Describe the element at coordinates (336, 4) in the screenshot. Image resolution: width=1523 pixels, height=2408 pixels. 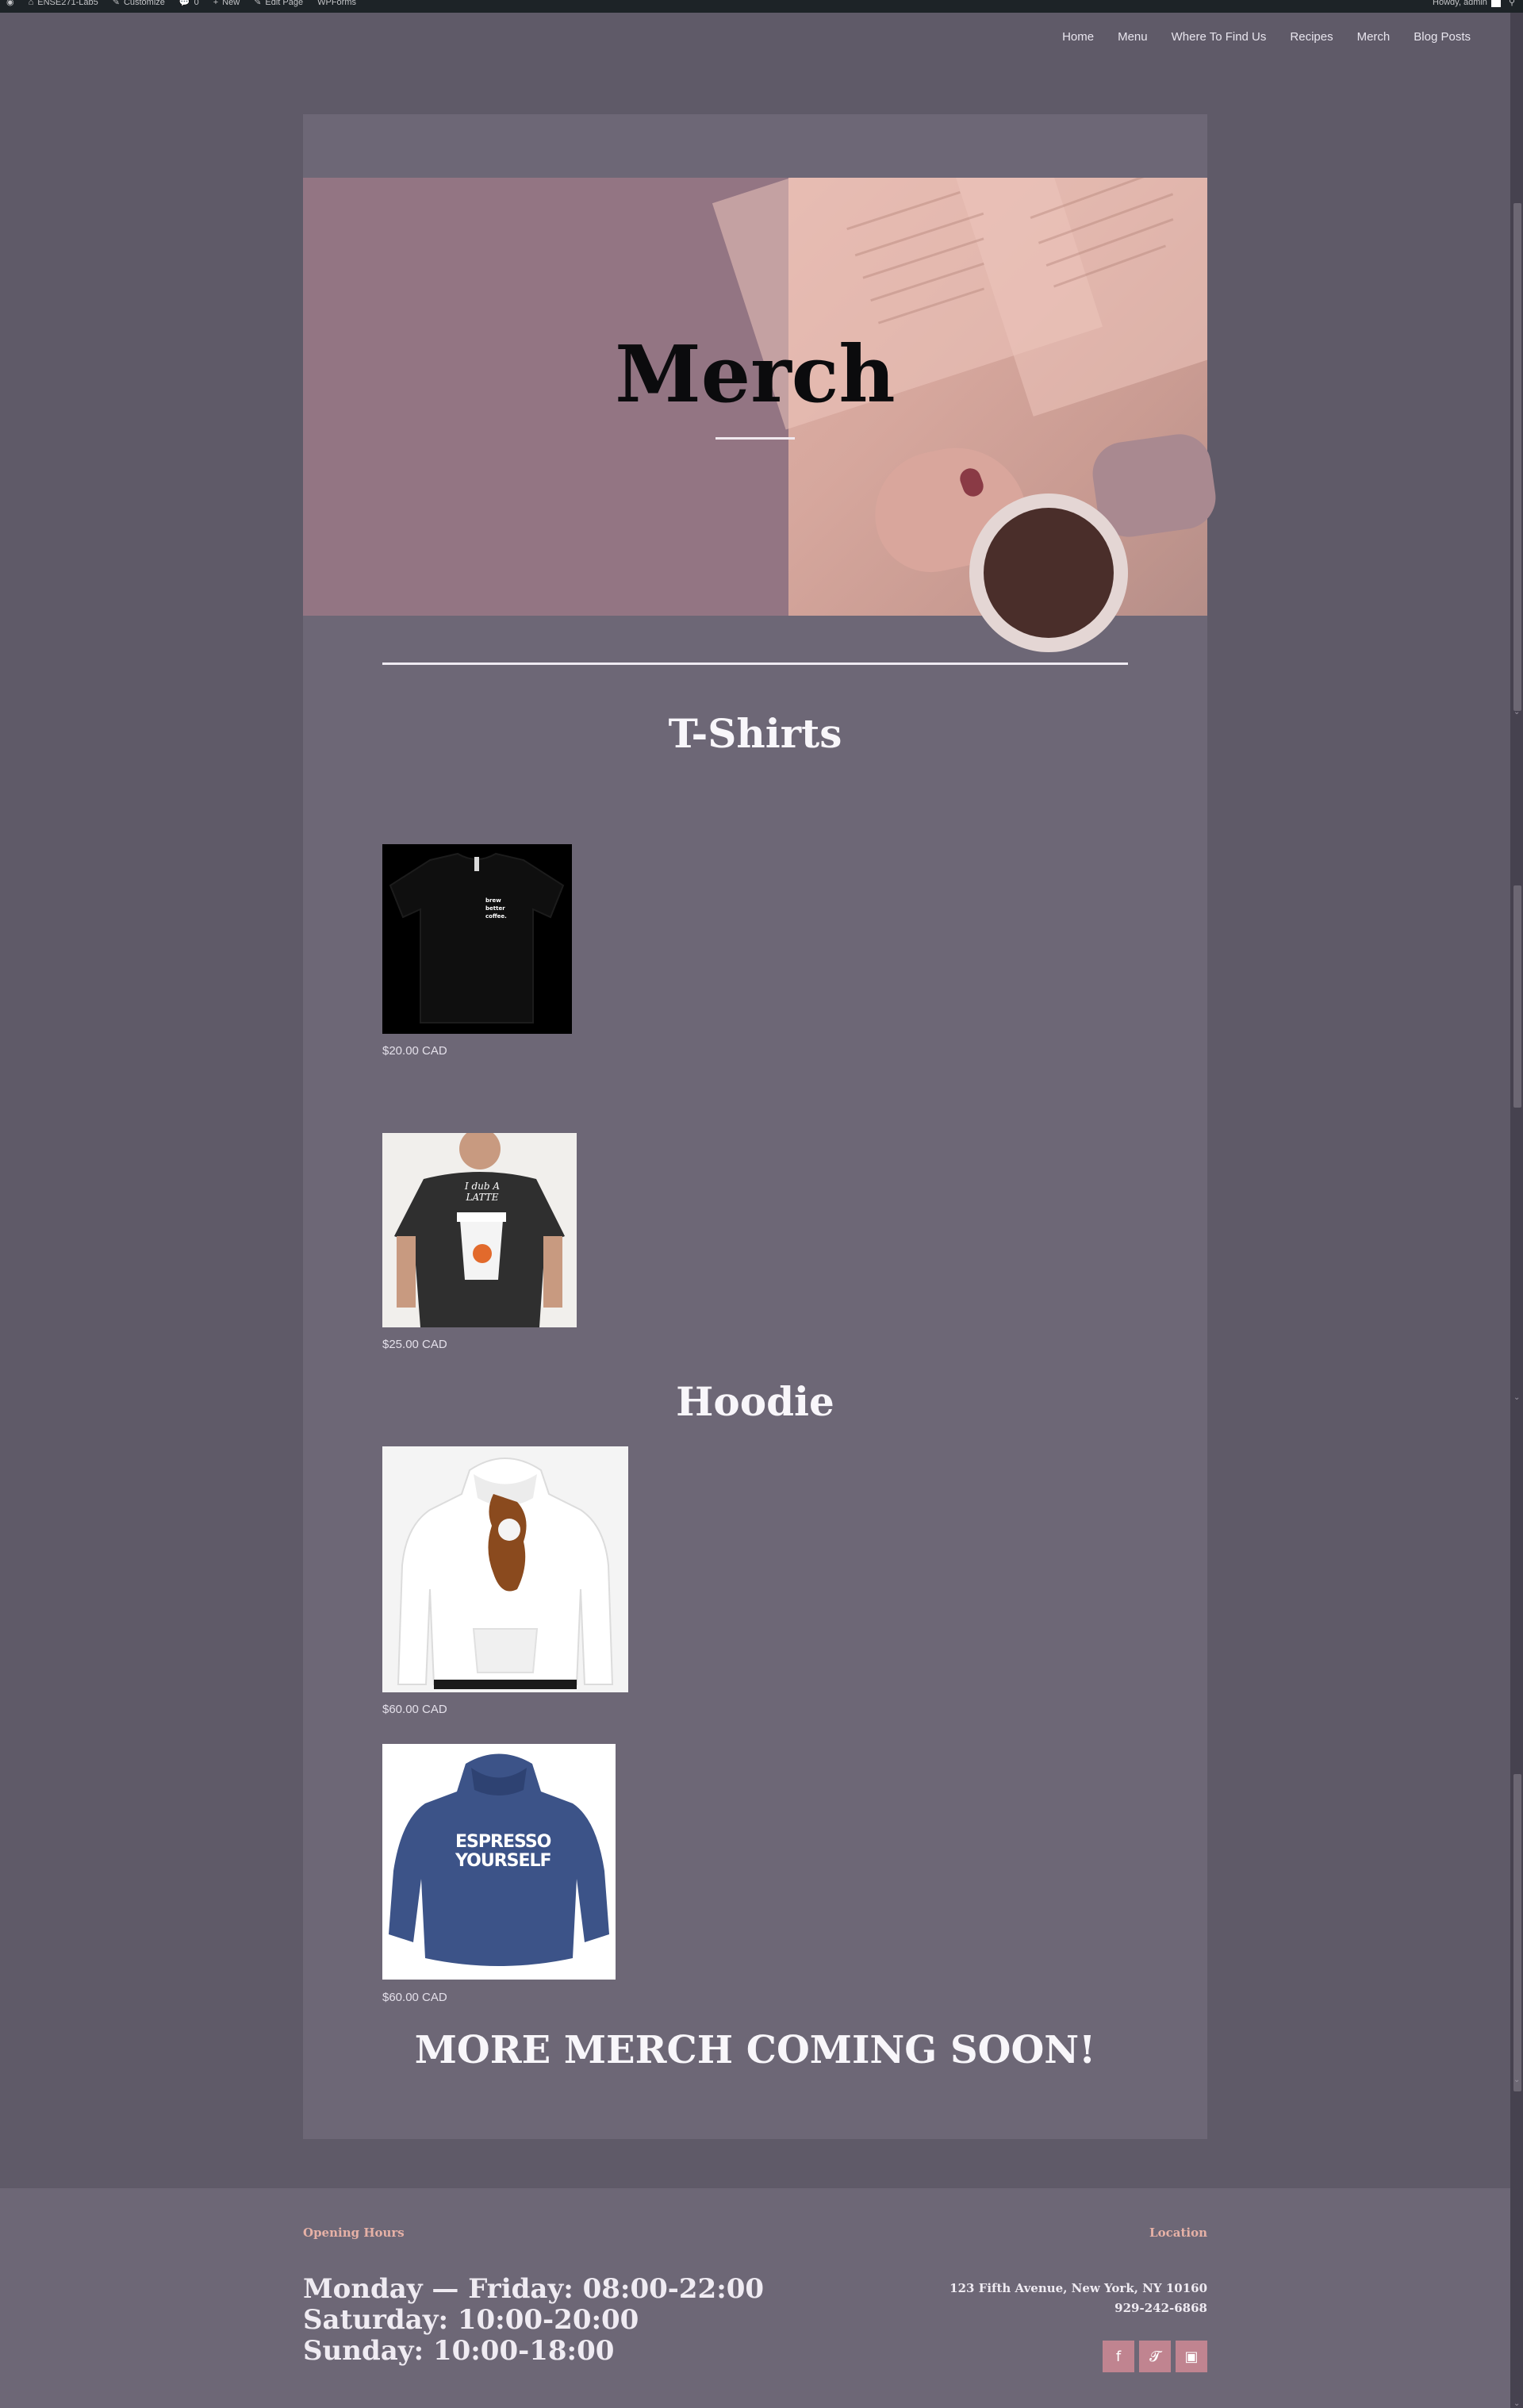
I see `admin-wpforms-link: WPForms` at that location.